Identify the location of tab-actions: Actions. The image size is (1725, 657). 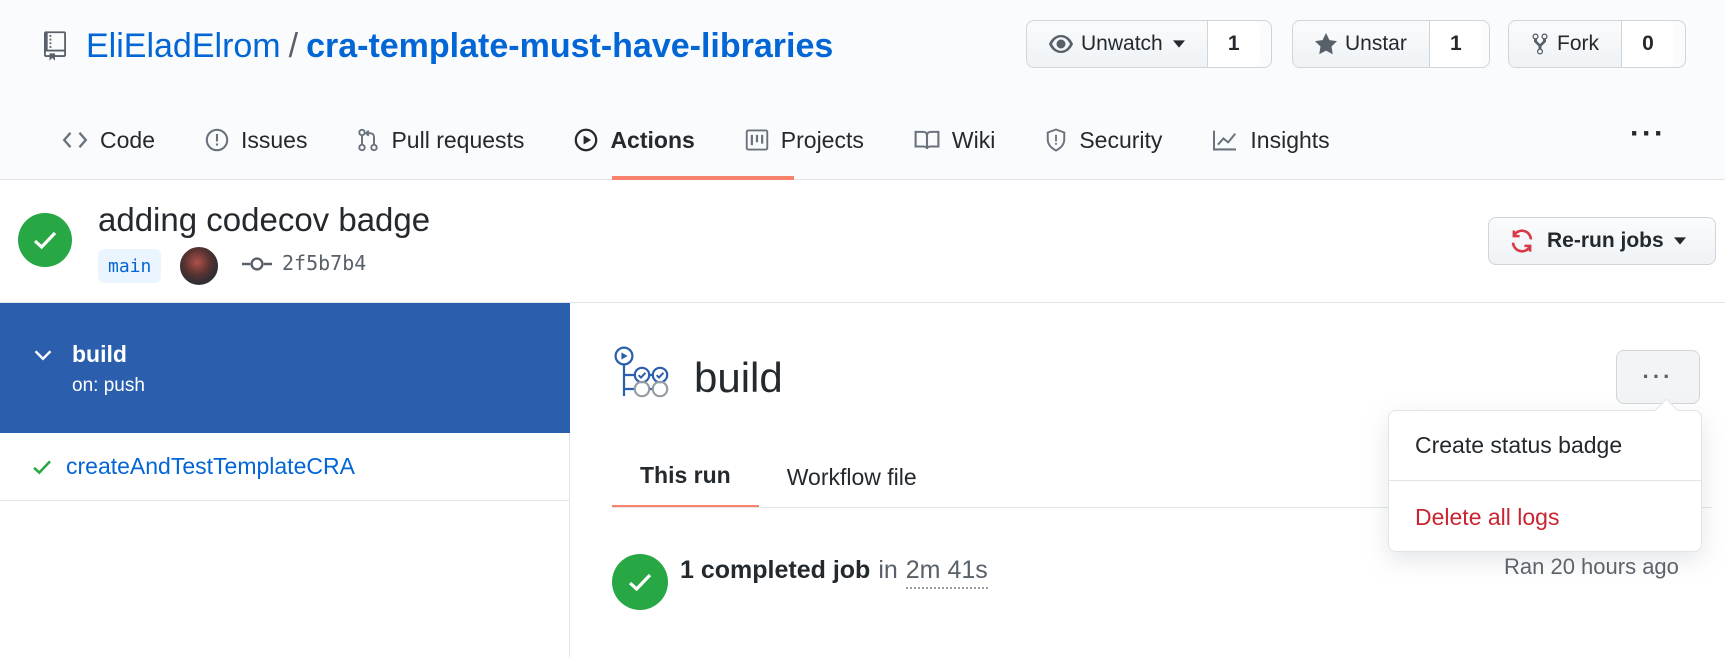
(634, 140).